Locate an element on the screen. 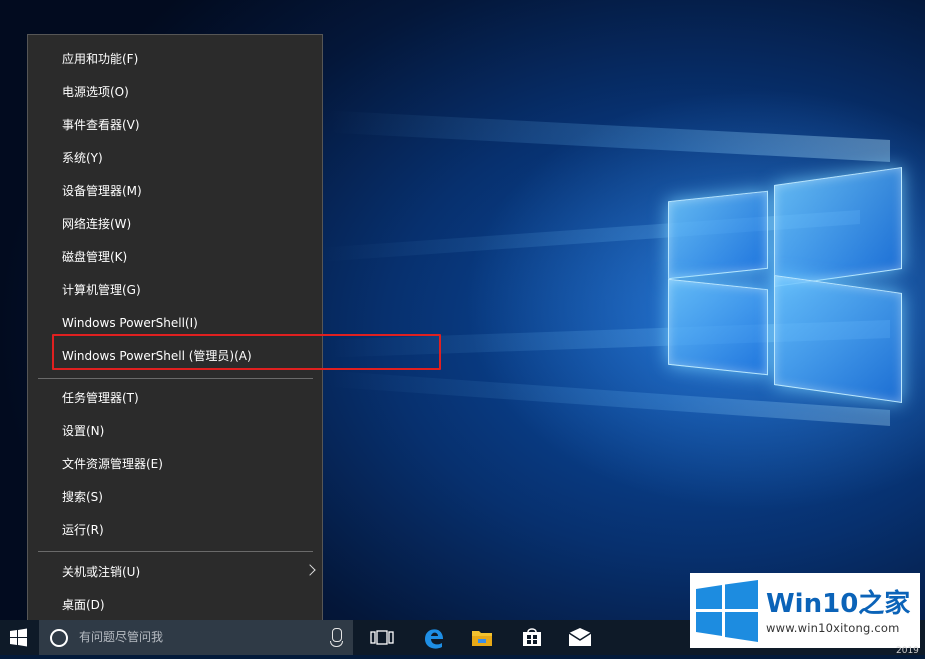  menu-item-file-explorer: 文件资源管理器(E) is located at coordinates (175, 464).